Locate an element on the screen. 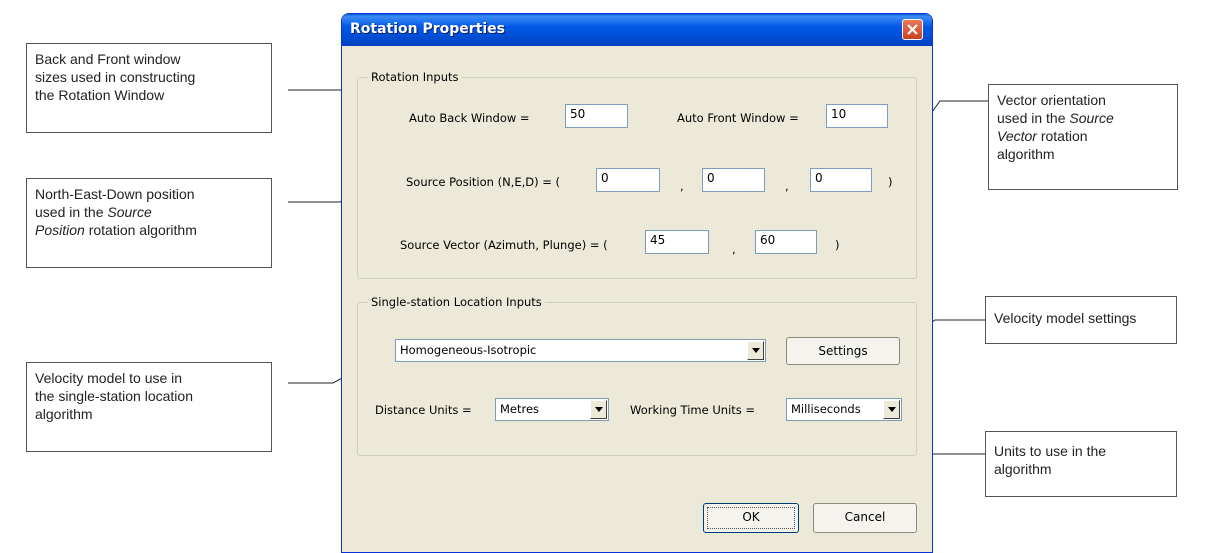 This screenshot has width=1214, height=553. callout-text: Vector rotation is located at coordinates (1083, 136).